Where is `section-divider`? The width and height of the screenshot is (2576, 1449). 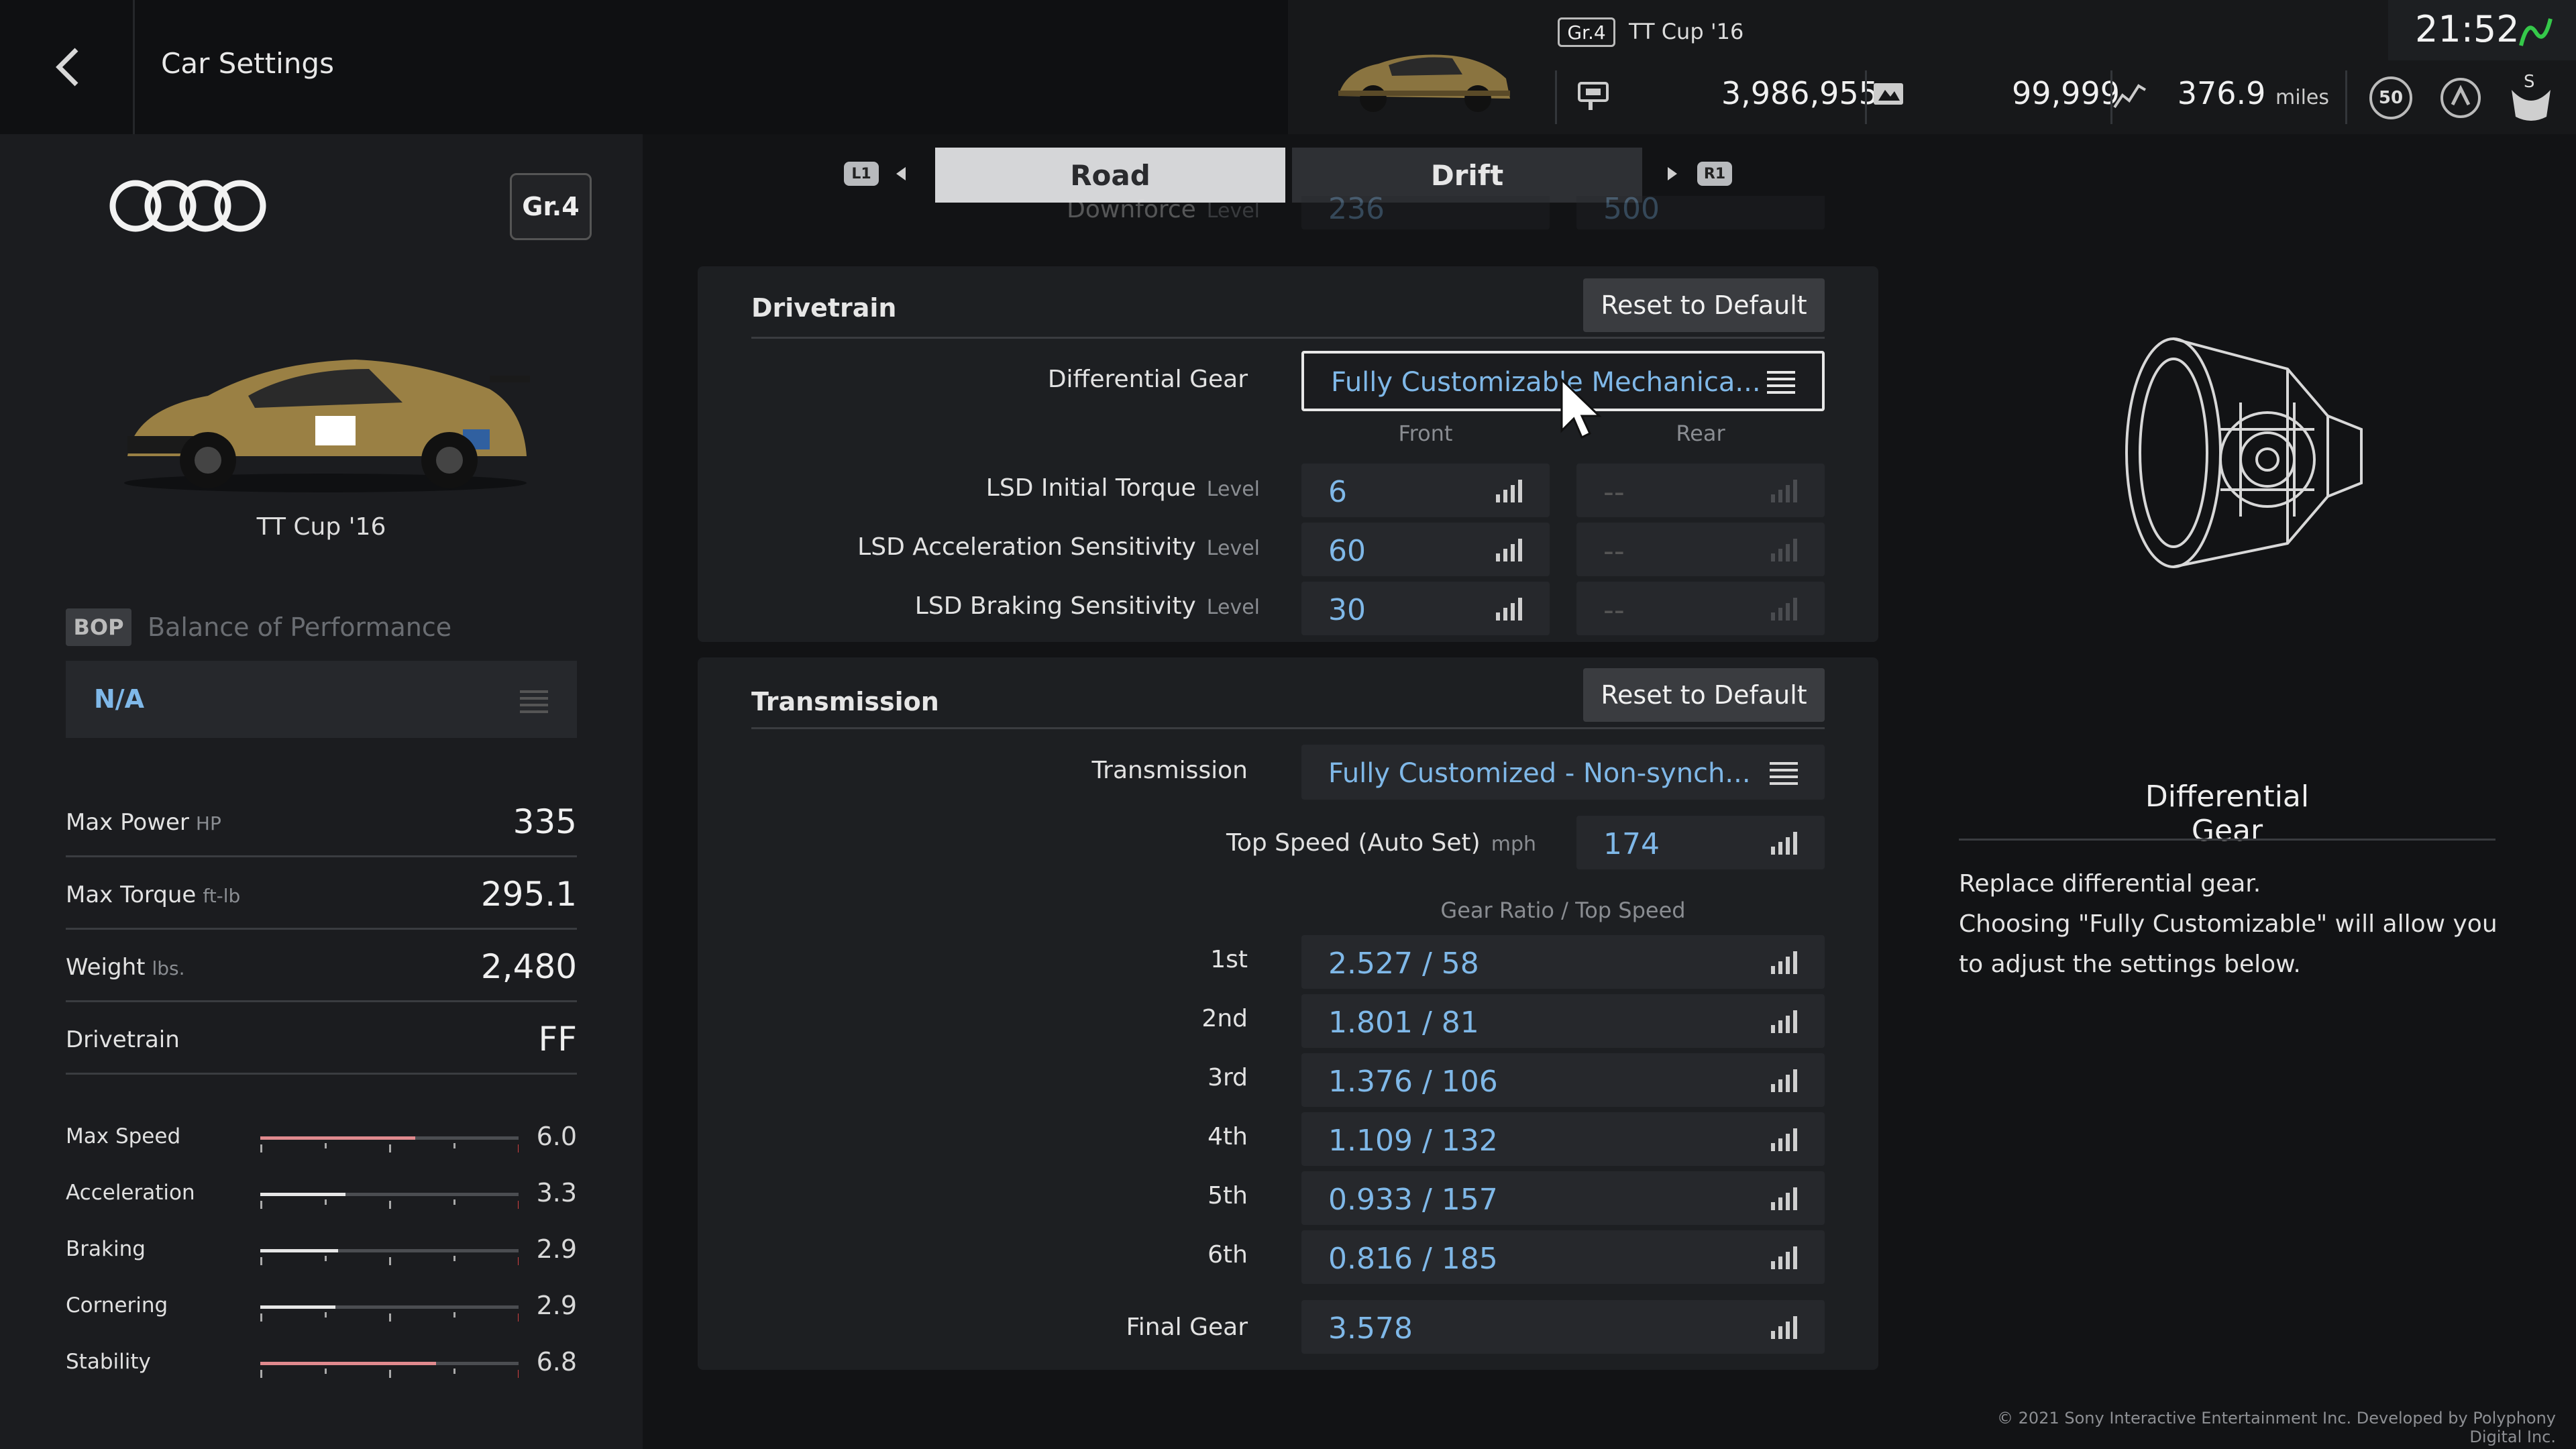
section-divider is located at coordinates (1288, 728).